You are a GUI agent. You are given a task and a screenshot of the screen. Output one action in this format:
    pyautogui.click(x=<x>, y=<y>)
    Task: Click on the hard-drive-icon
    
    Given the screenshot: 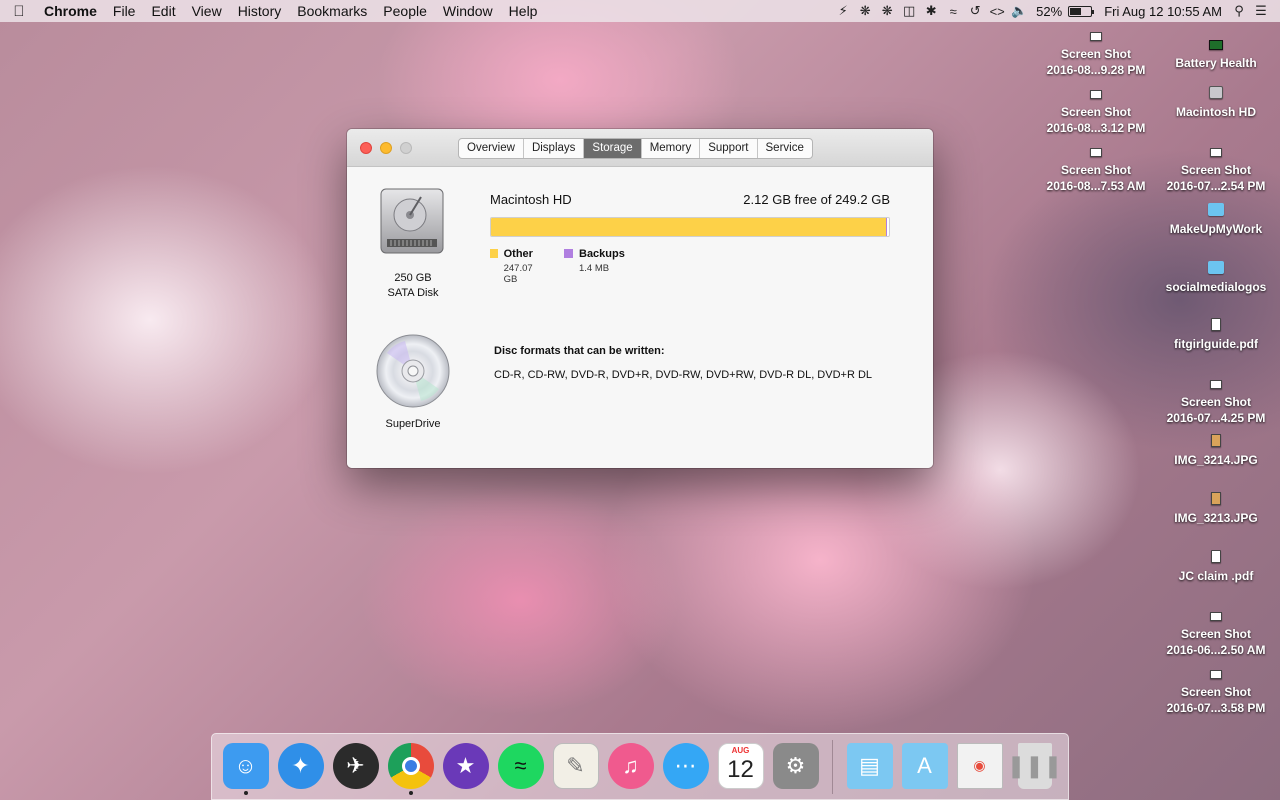 What is the action you would take?
    pyautogui.click(x=1216, y=92)
    